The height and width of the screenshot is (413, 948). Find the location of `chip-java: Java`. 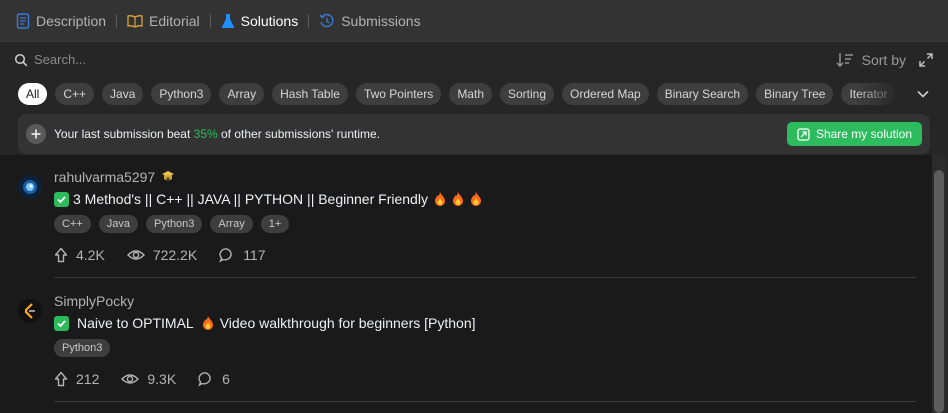

chip-java: Java is located at coordinates (123, 94).